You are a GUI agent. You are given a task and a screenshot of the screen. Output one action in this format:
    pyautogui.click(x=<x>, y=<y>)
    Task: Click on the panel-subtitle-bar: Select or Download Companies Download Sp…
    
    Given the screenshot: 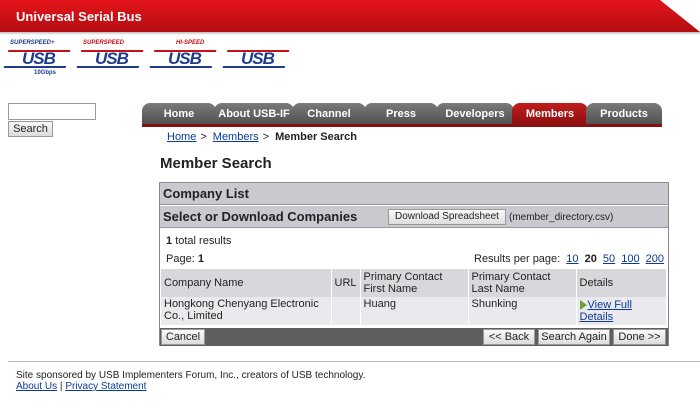 What is the action you would take?
    pyautogui.click(x=414, y=217)
    